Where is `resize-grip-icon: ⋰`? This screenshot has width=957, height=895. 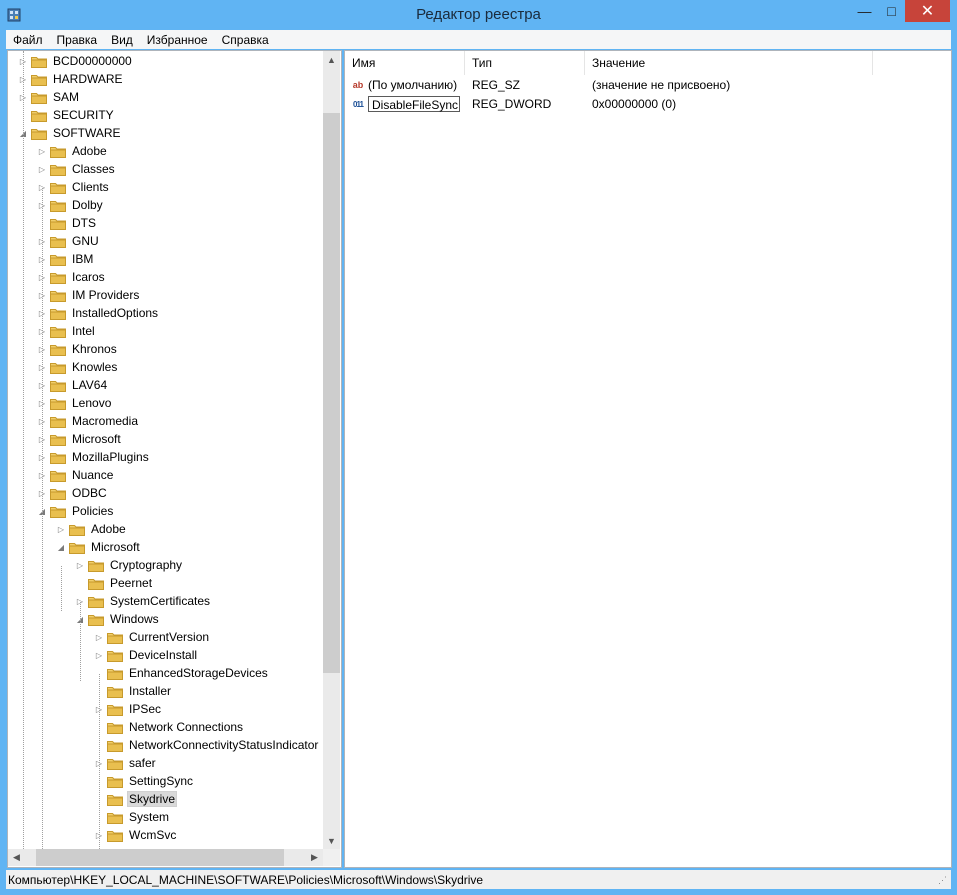
resize-grip-icon: ⋰ is located at coordinates (942, 880).